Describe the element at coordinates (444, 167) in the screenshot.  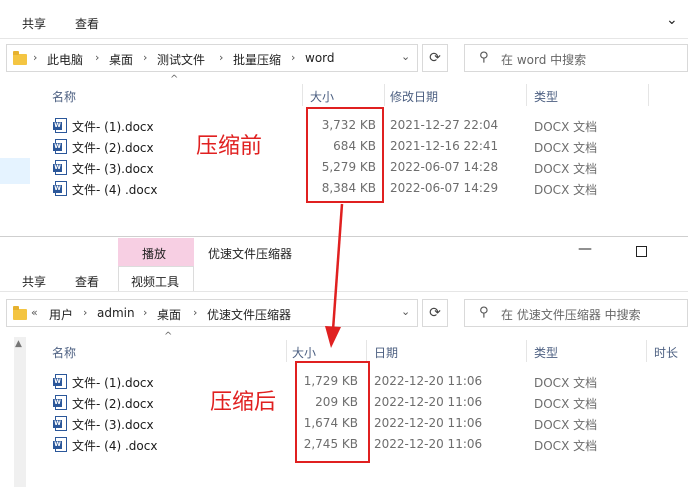
I see `file-date: 2022-06-07 14:28` at that location.